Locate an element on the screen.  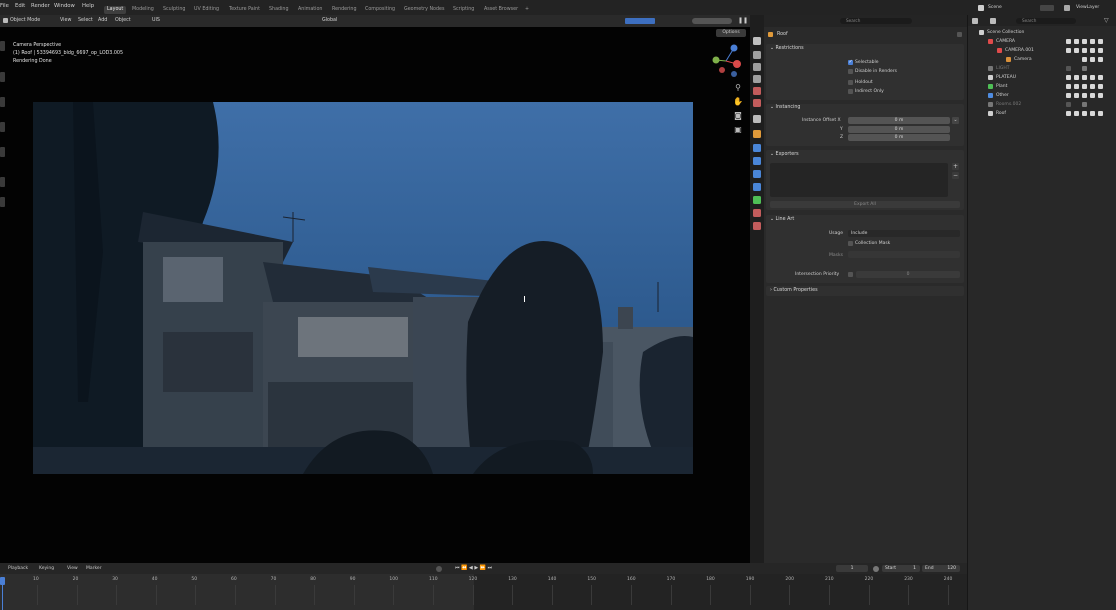
instance-offset-x-field: 0 m is located at coordinates (899, 120).